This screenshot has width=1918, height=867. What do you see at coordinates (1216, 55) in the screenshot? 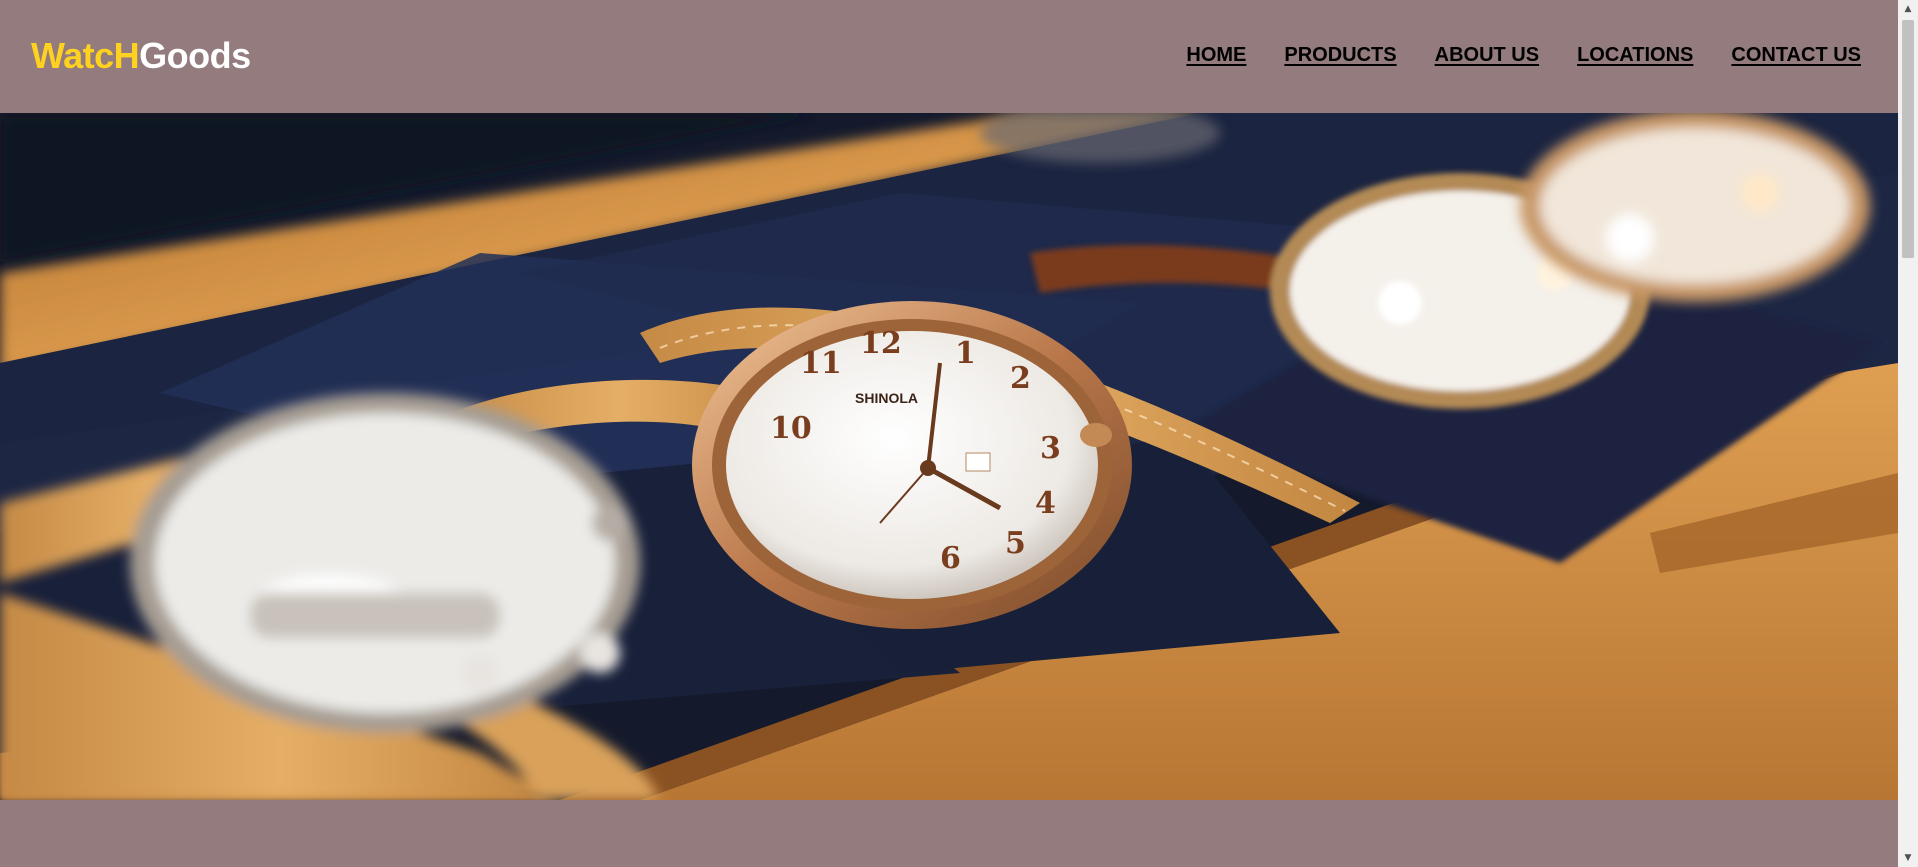
I see `nav-home: HOME` at bounding box center [1216, 55].